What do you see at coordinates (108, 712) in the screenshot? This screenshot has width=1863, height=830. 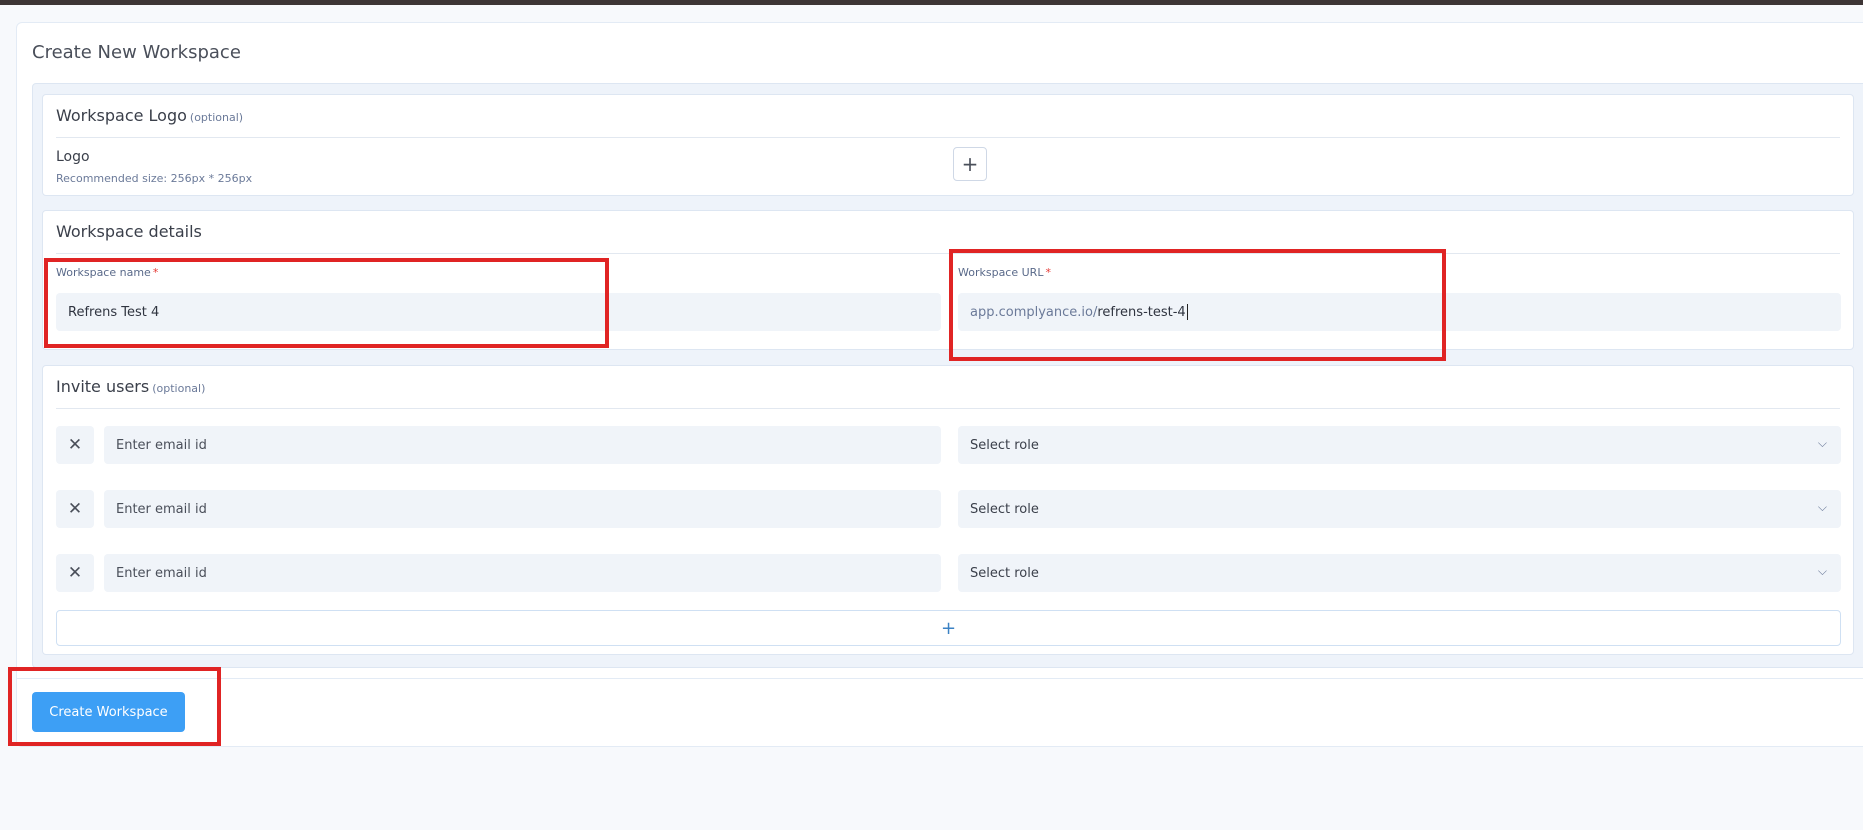 I see `create-workspace-button: Create Workspace` at bounding box center [108, 712].